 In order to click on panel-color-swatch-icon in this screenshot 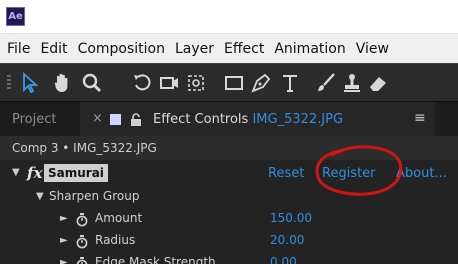, I will do `click(115, 119)`.